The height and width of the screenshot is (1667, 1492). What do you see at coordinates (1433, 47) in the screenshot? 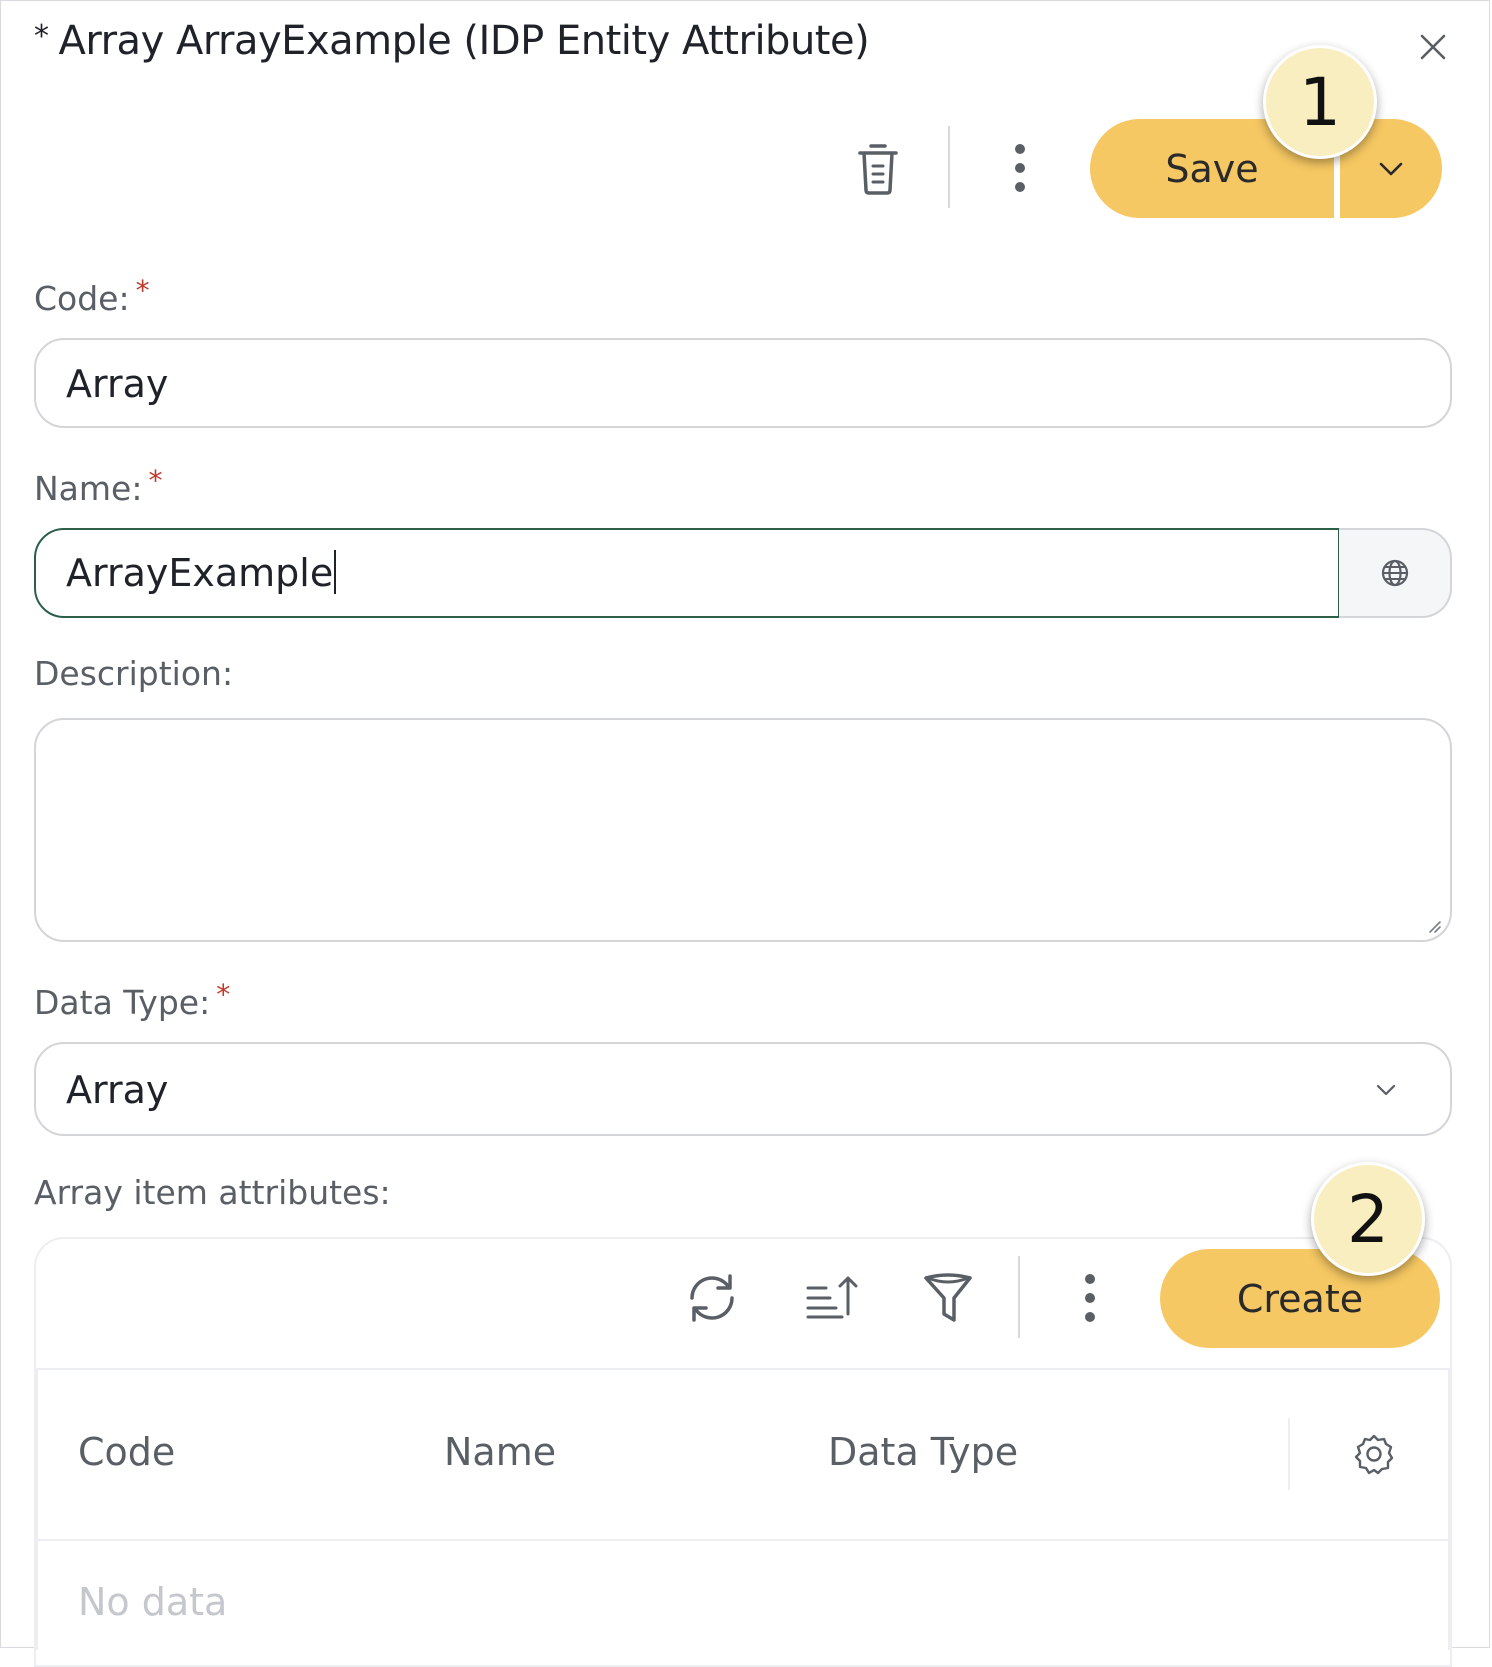
I see `close-icon` at bounding box center [1433, 47].